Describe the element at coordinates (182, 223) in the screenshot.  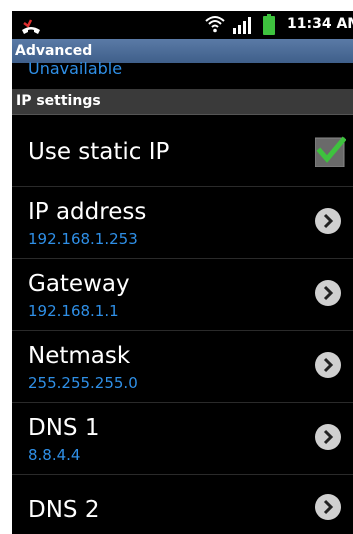
I see `setting-ip-address: IP address 192.168.1.253` at that location.